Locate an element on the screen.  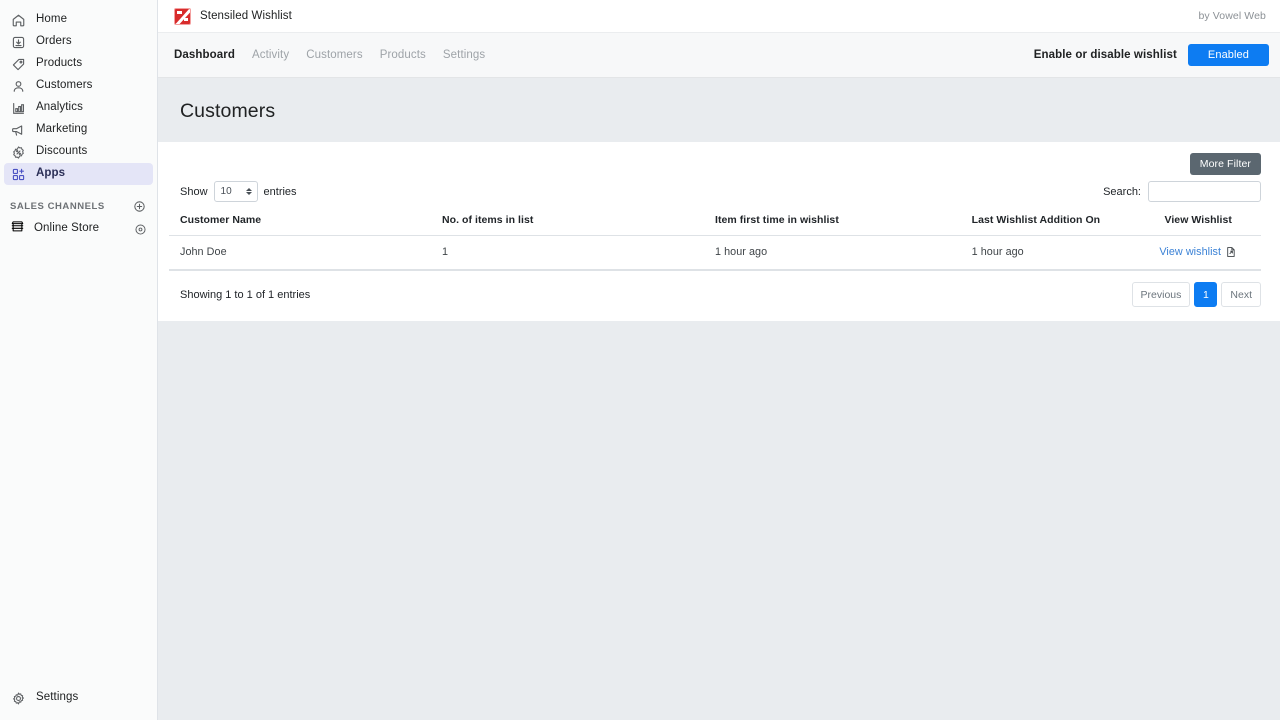
cell-customer-name: John Doe is located at coordinates (305, 253).